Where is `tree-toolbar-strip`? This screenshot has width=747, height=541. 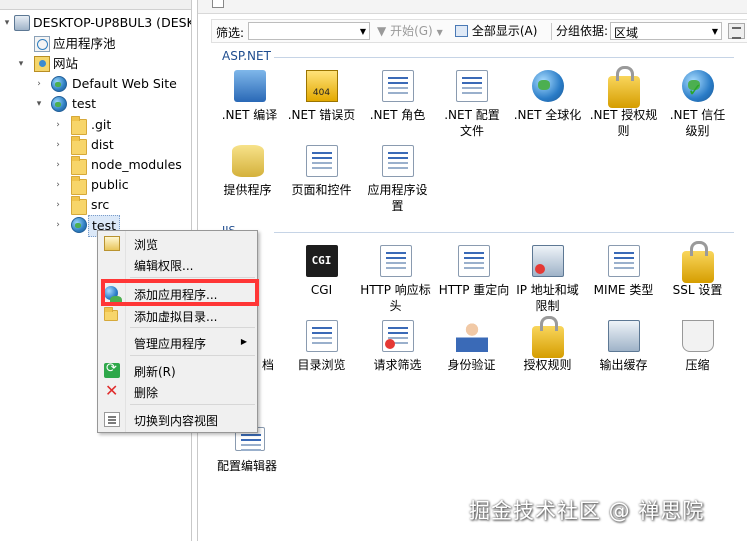 tree-toolbar-strip is located at coordinates (95, 5).